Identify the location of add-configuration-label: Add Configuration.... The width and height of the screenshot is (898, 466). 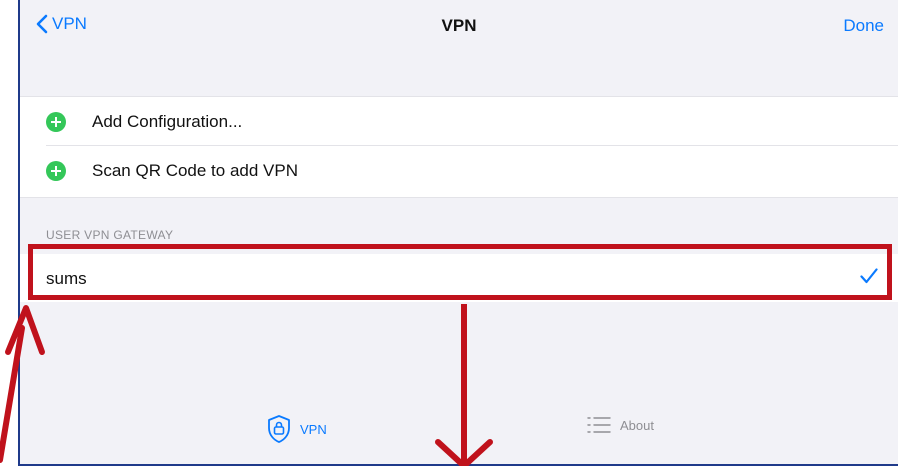
(167, 121).